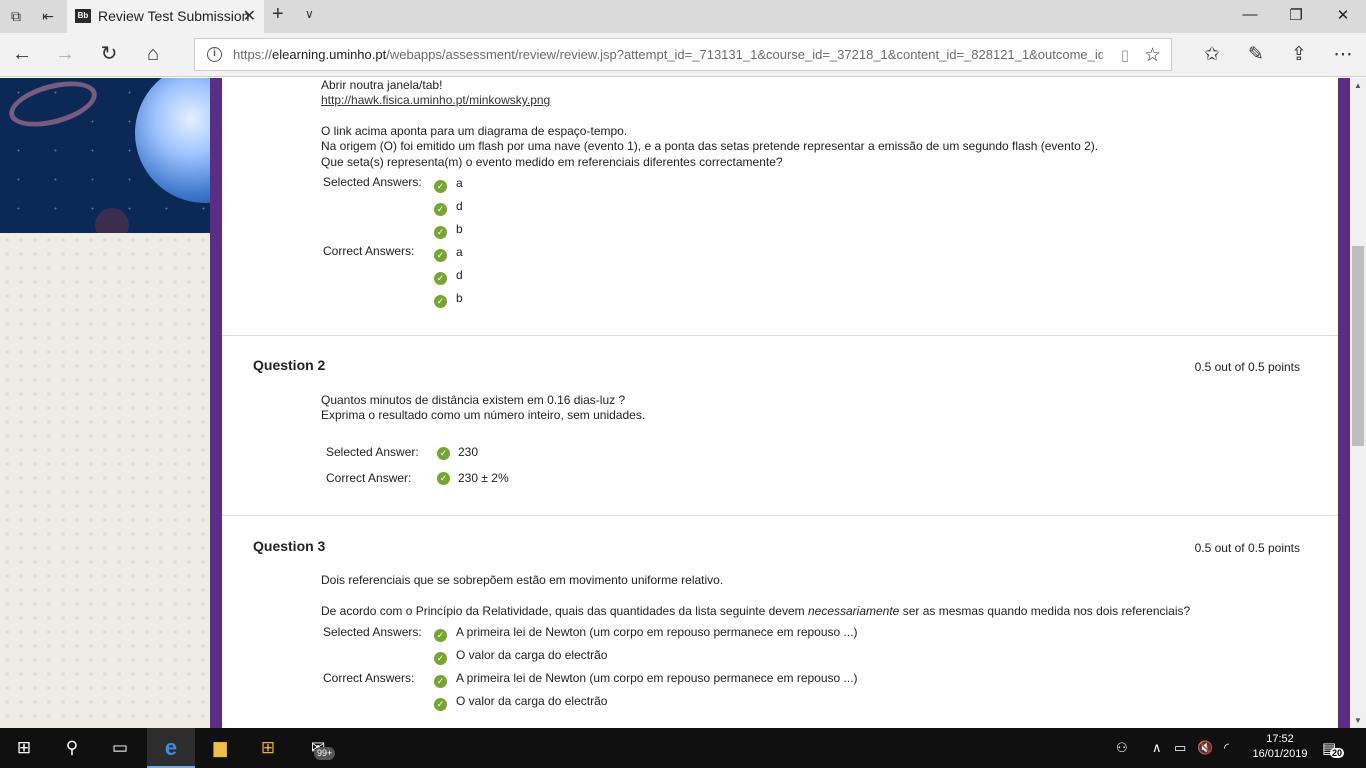 The height and width of the screenshot is (768, 1366). What do you see at coordinates (1256, 54) in the screenshot?
I see `pen-icon: ✎` at bounding box center [1256, 54].